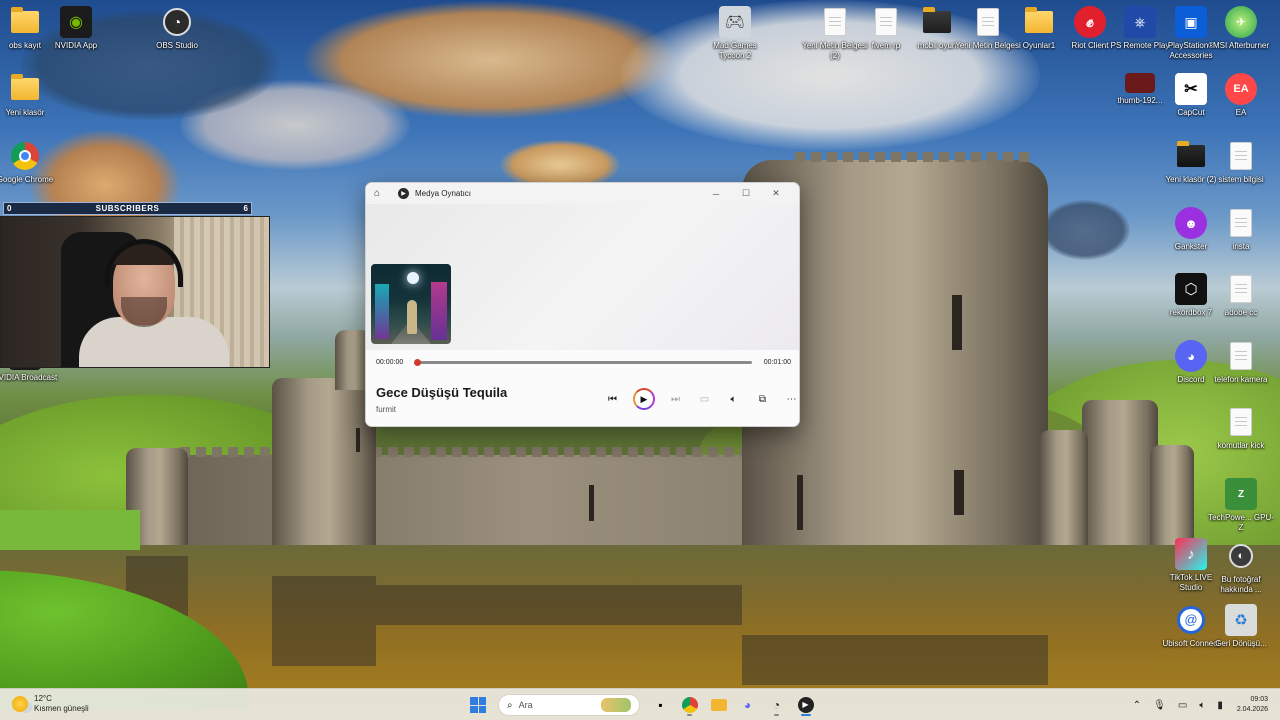 The height and width of the screenshot is (720, 1280). What do you see at coordinates (805, 705) in the screenshot?
I see `taskbar-media-player-icon: ▶` at bounding box center [805, 705].